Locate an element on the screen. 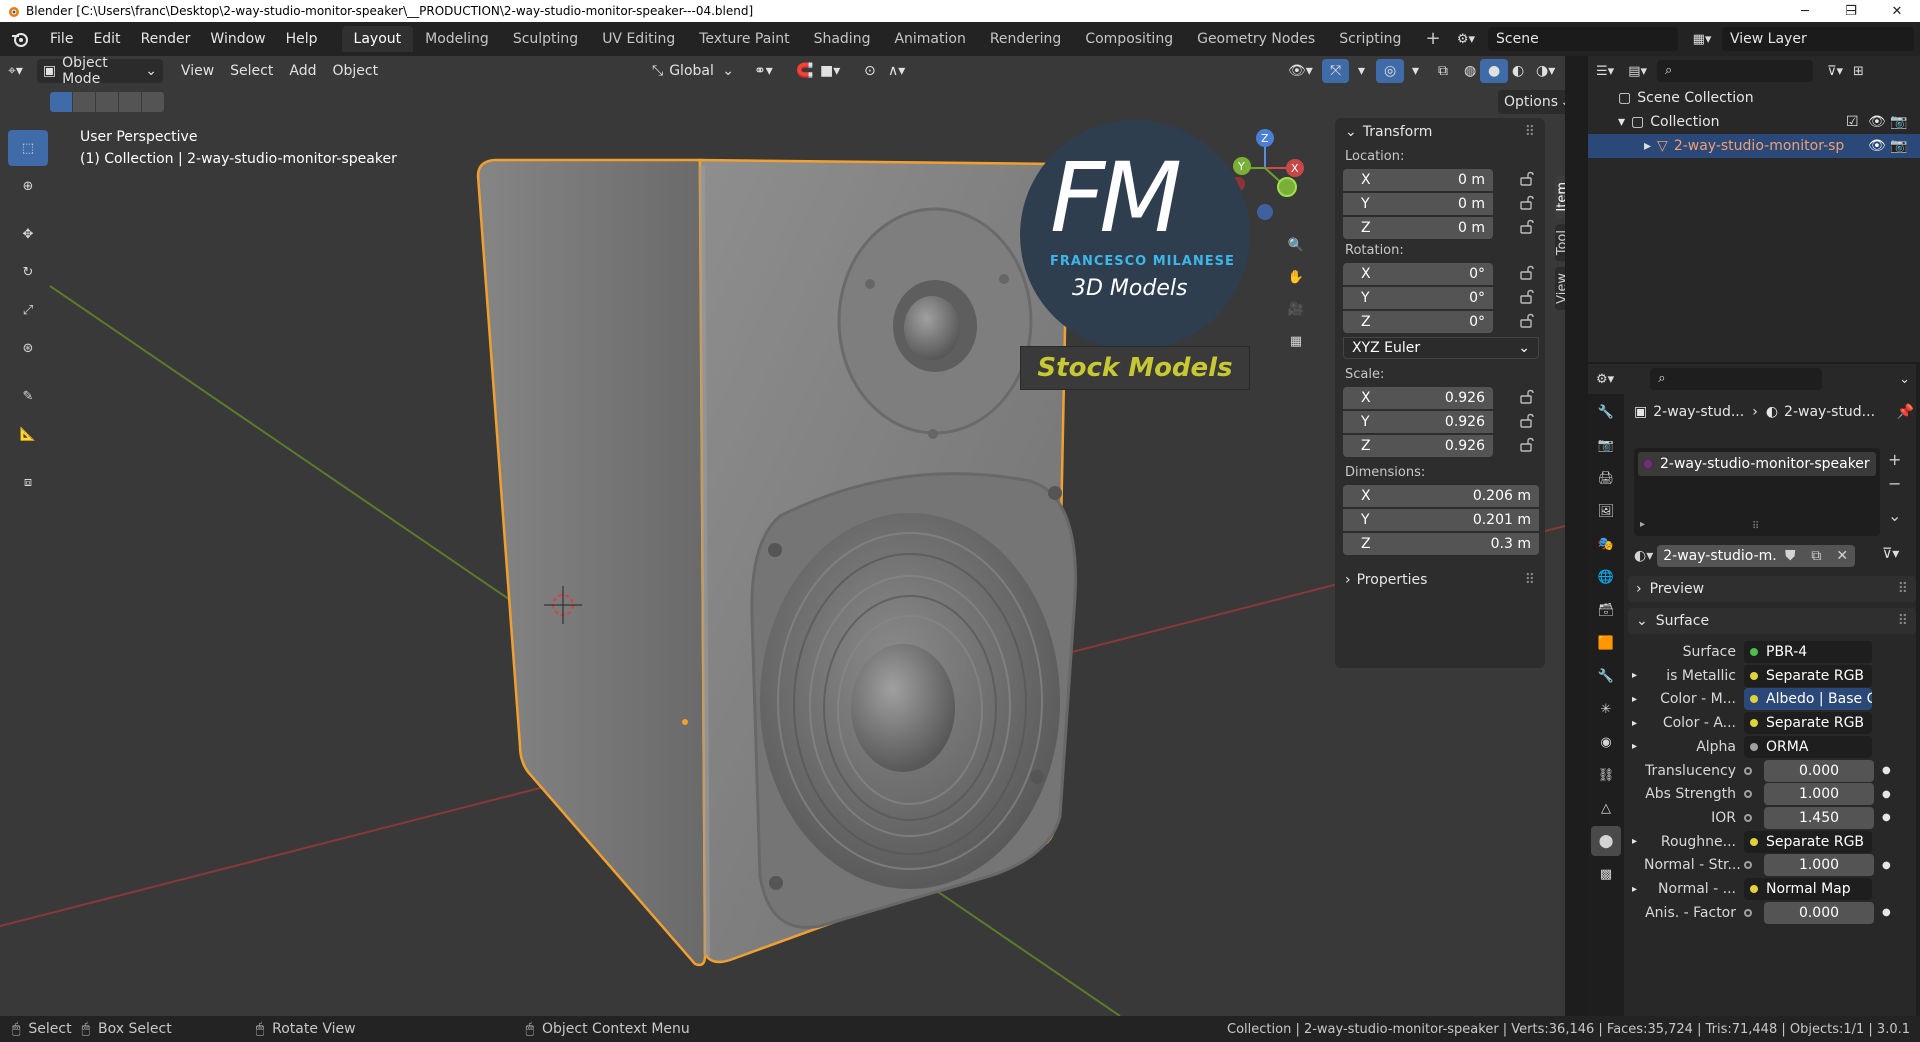 The width and height of the screenshot is (1920, 1042). chevron-down-icon: ⌄ is located at coordinates (1904, 379).